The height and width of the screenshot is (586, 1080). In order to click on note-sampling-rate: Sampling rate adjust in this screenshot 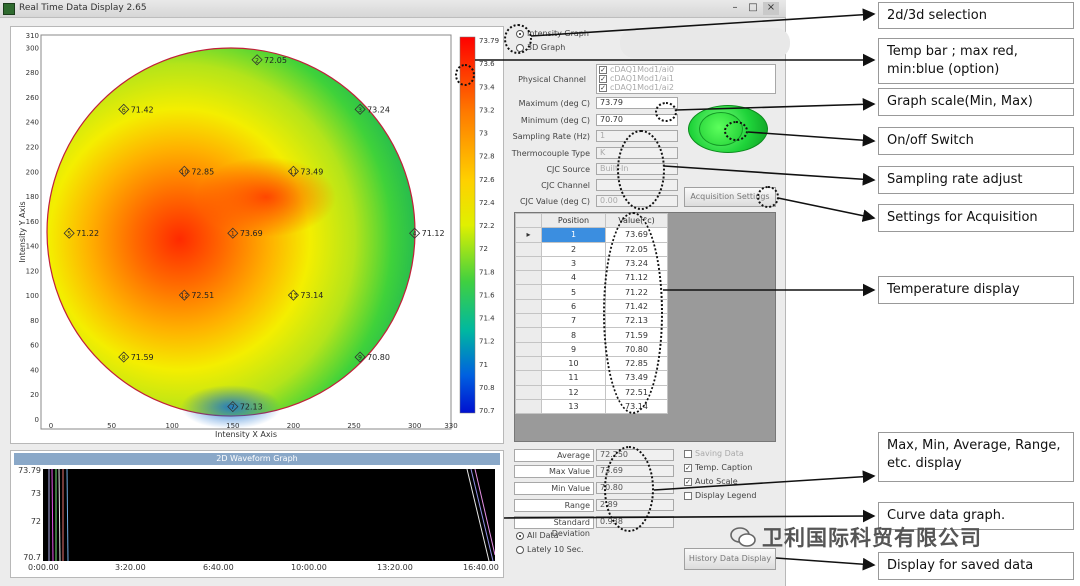, I will do `click(976, 180)`.